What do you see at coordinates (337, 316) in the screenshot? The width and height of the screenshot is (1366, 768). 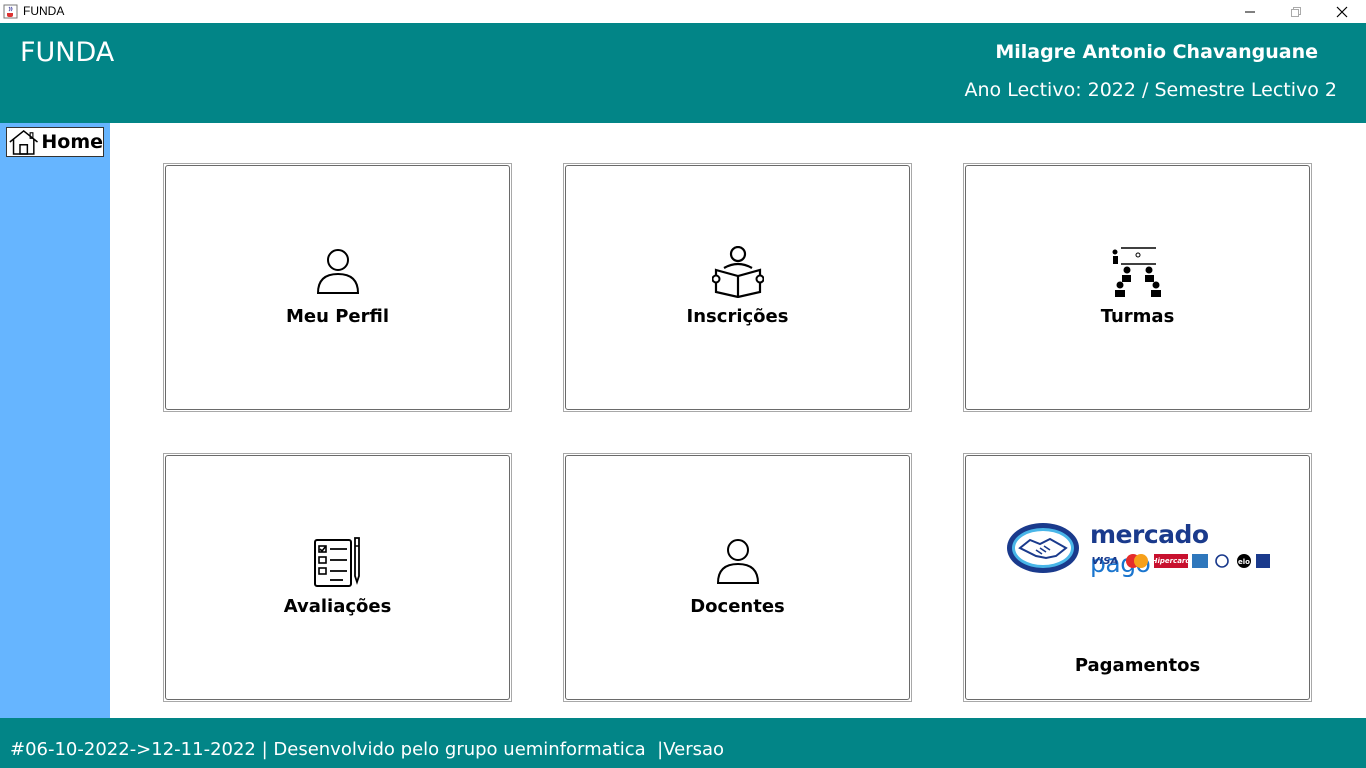 I see `card-label: Meu Perfil` at bounding box center [337, 316].